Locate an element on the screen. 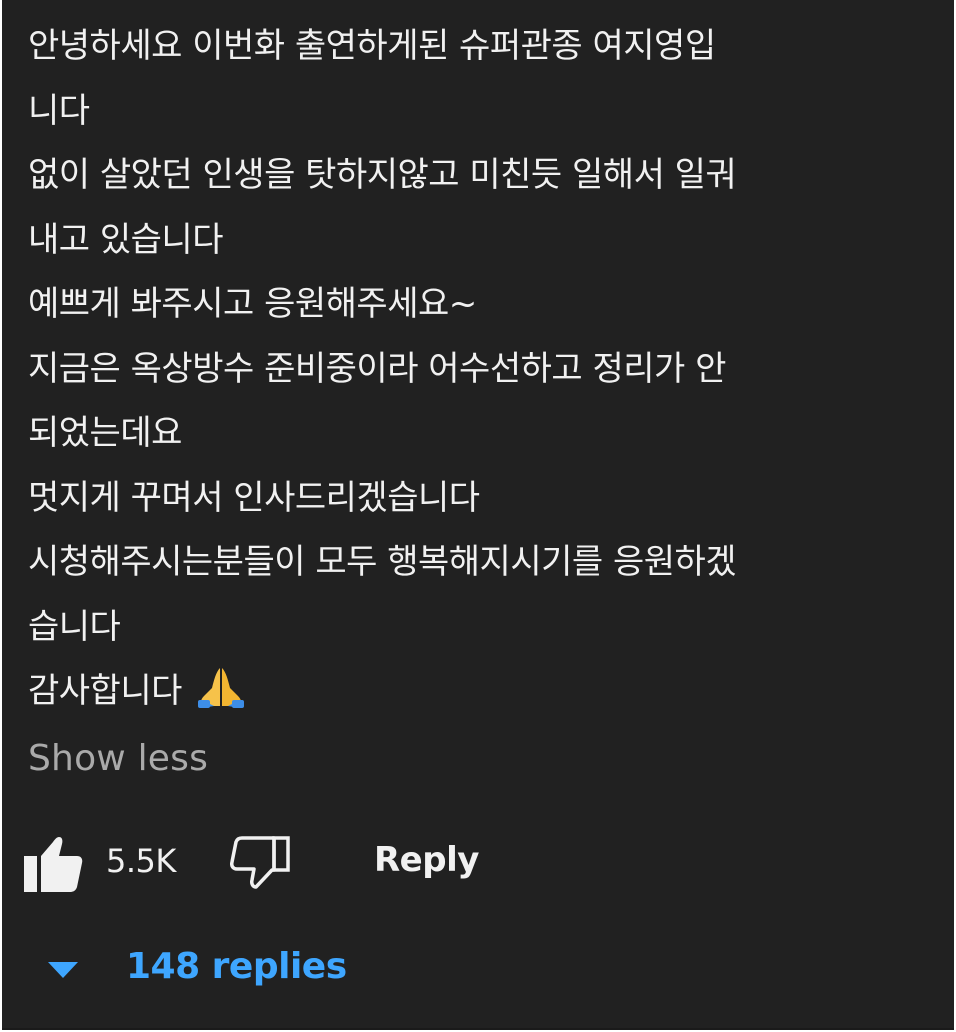 This screenshot has width=956, height=1032. comment-line-last: 감사합니다 is located at coordinates (478, 691).